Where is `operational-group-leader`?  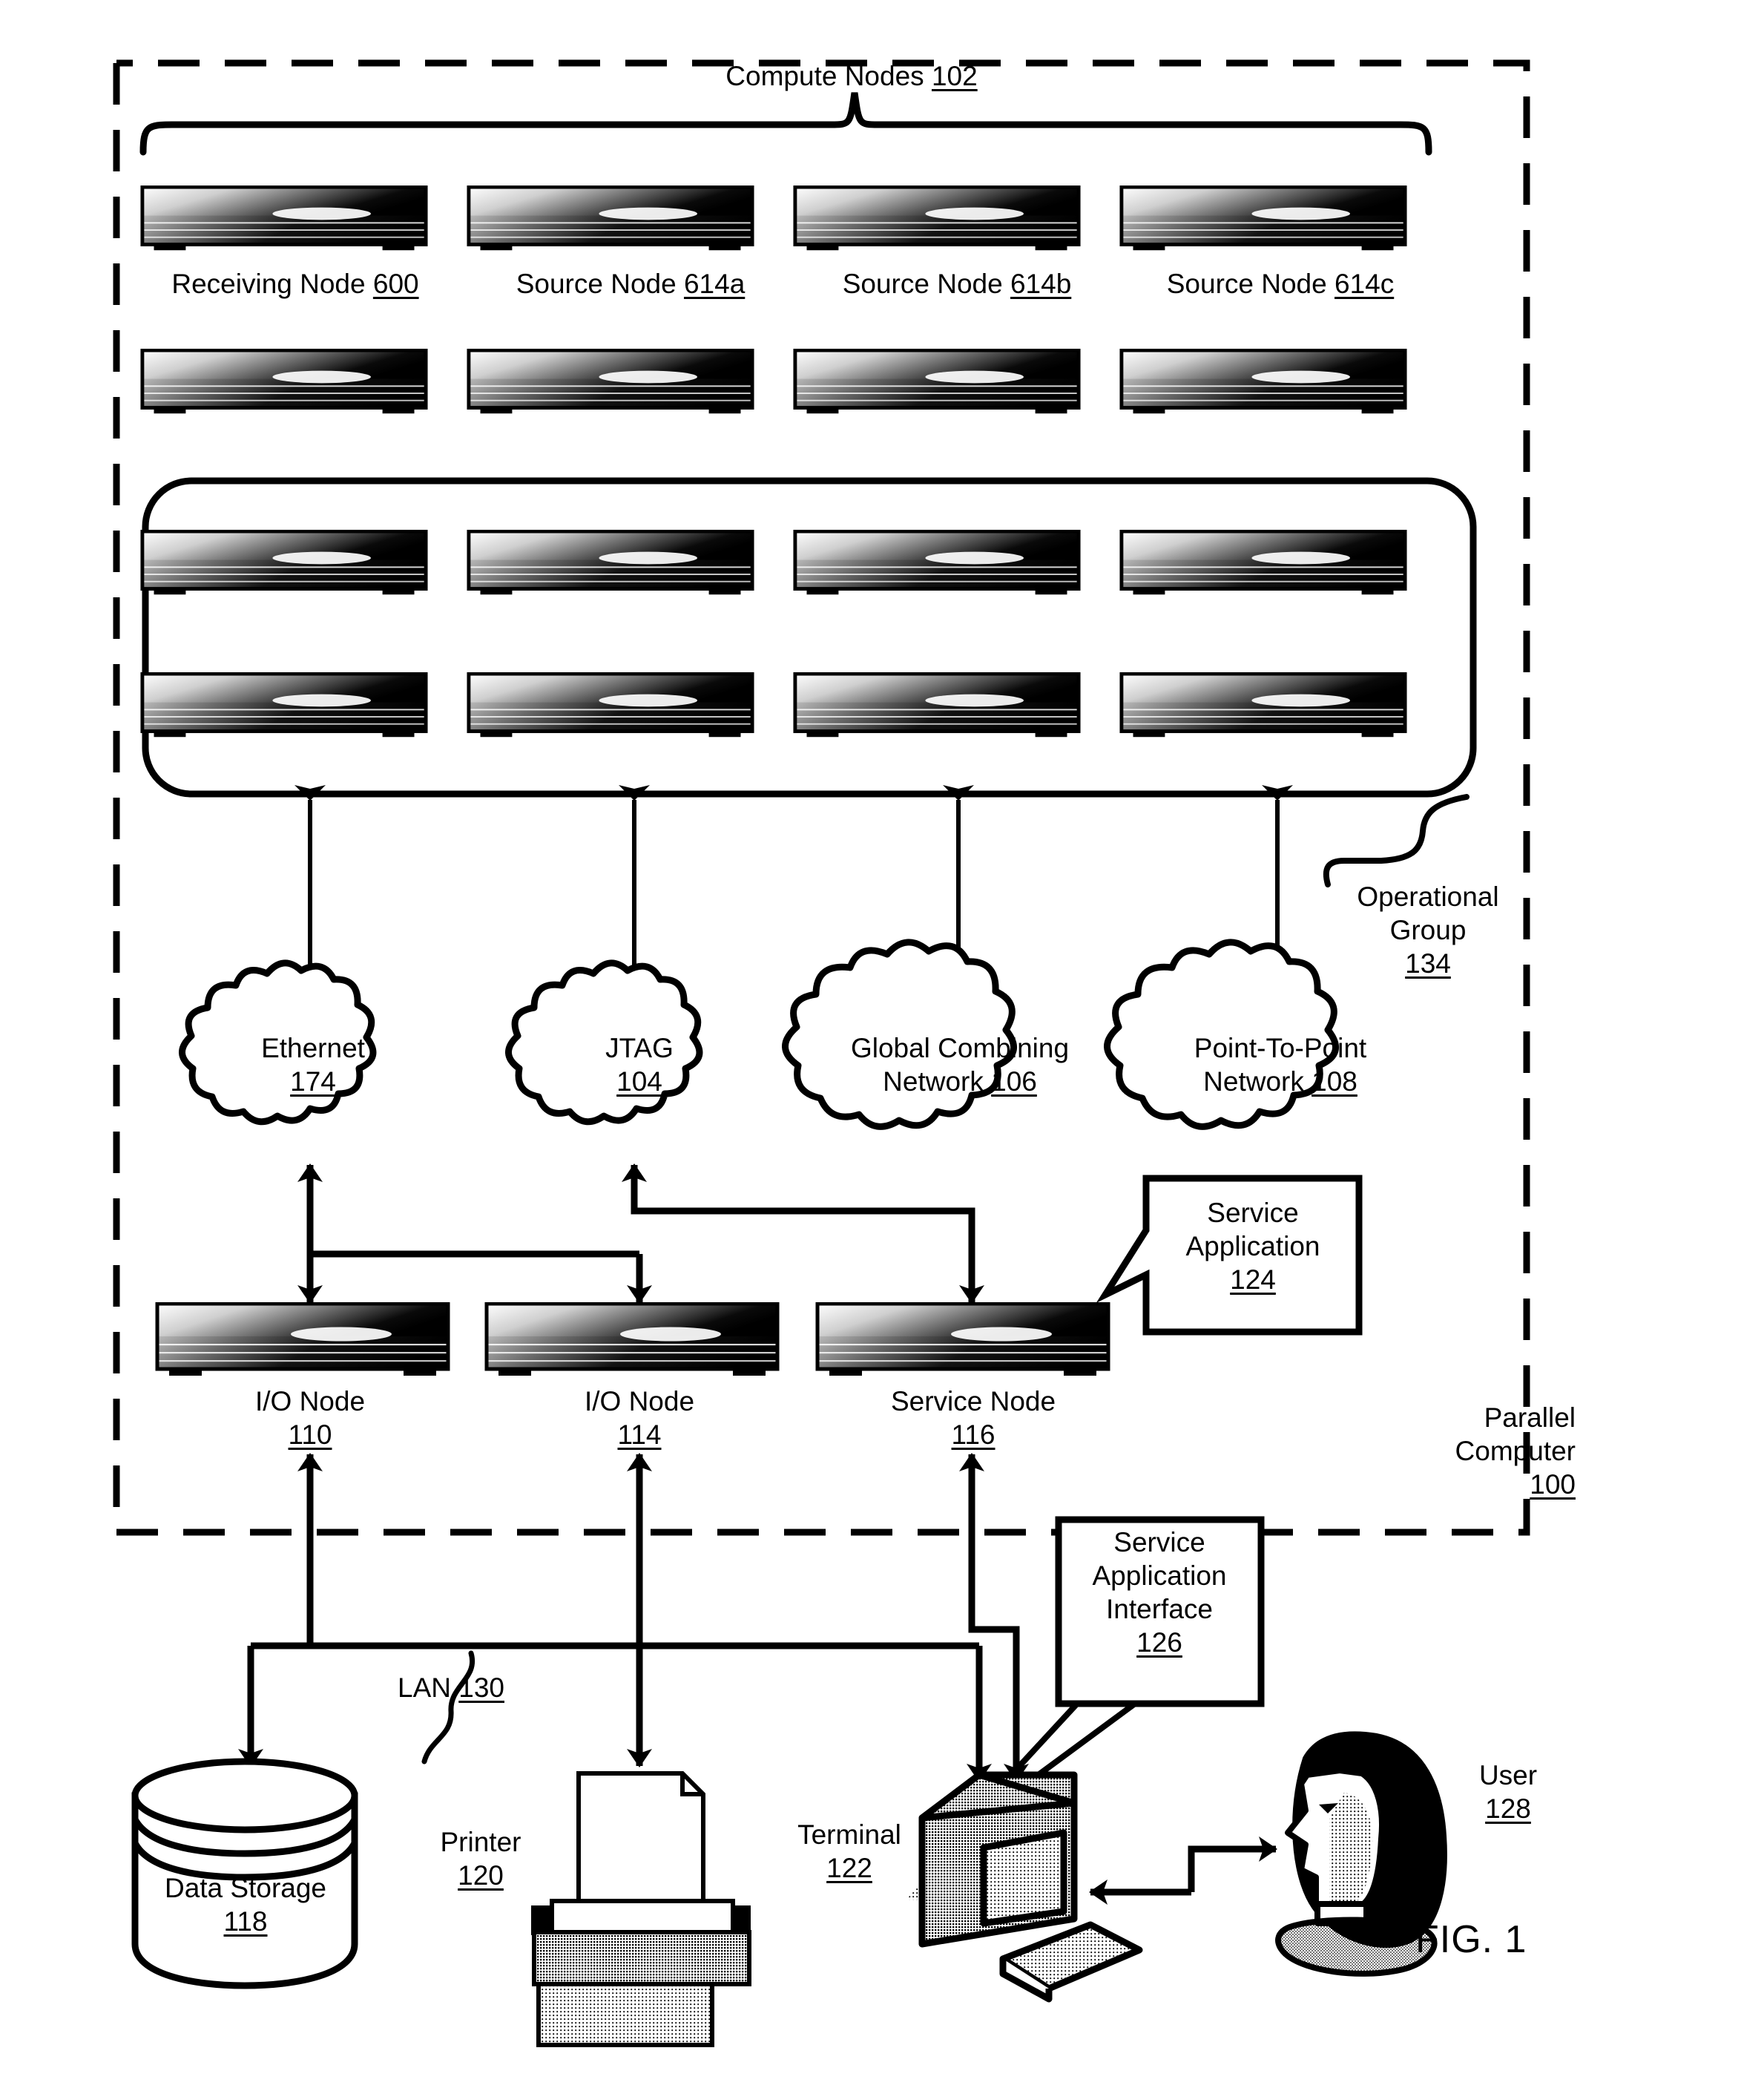
operational-group-leader is located at coordinates (1396, 840).